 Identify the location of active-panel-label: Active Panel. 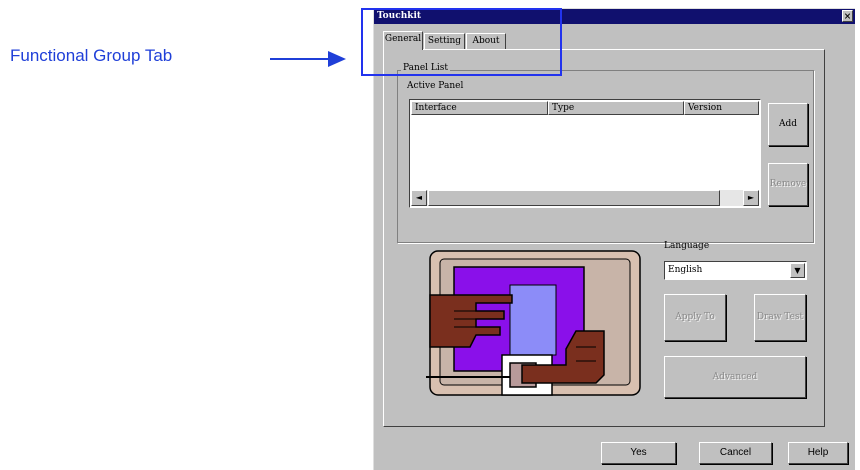
(435, 86).